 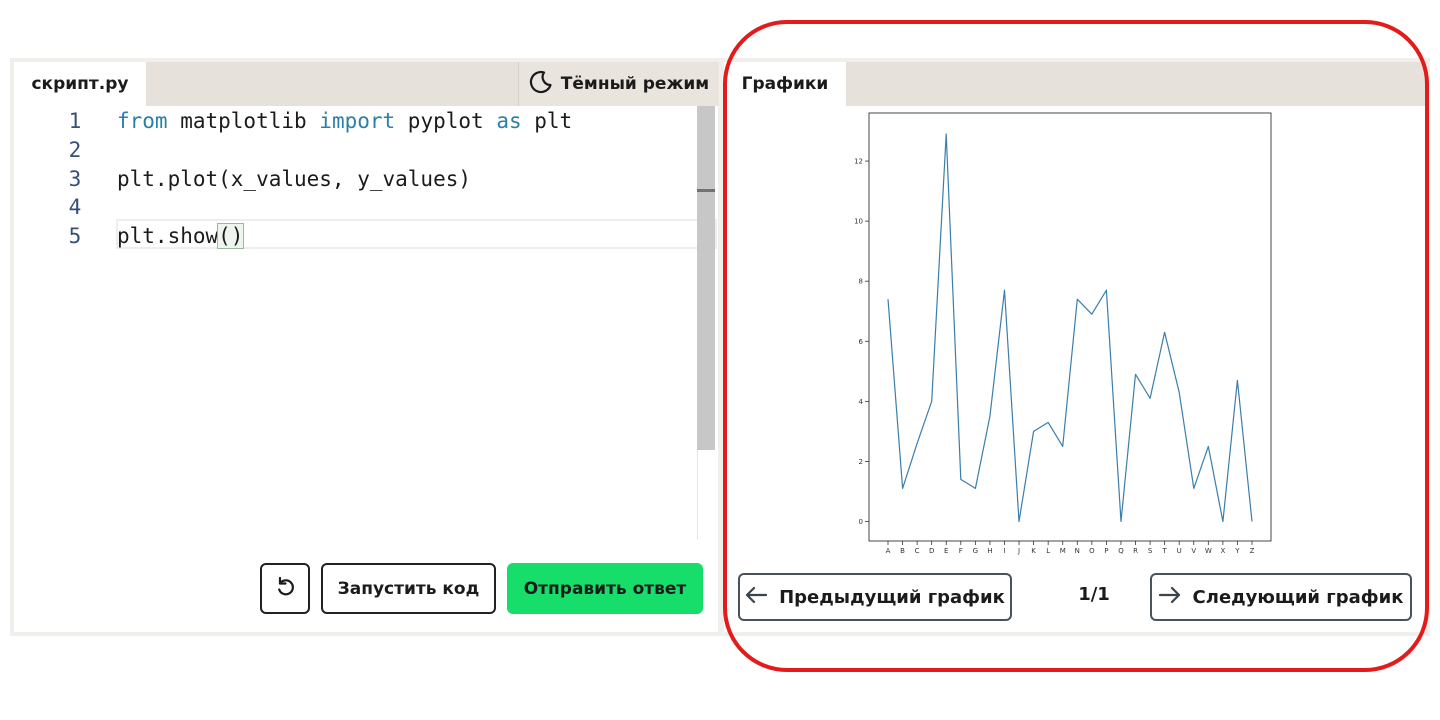 What do you see at coordinates (917, 551) in the screenshot?
I see `x-tick-label: C` at bounding box center [917, 551].